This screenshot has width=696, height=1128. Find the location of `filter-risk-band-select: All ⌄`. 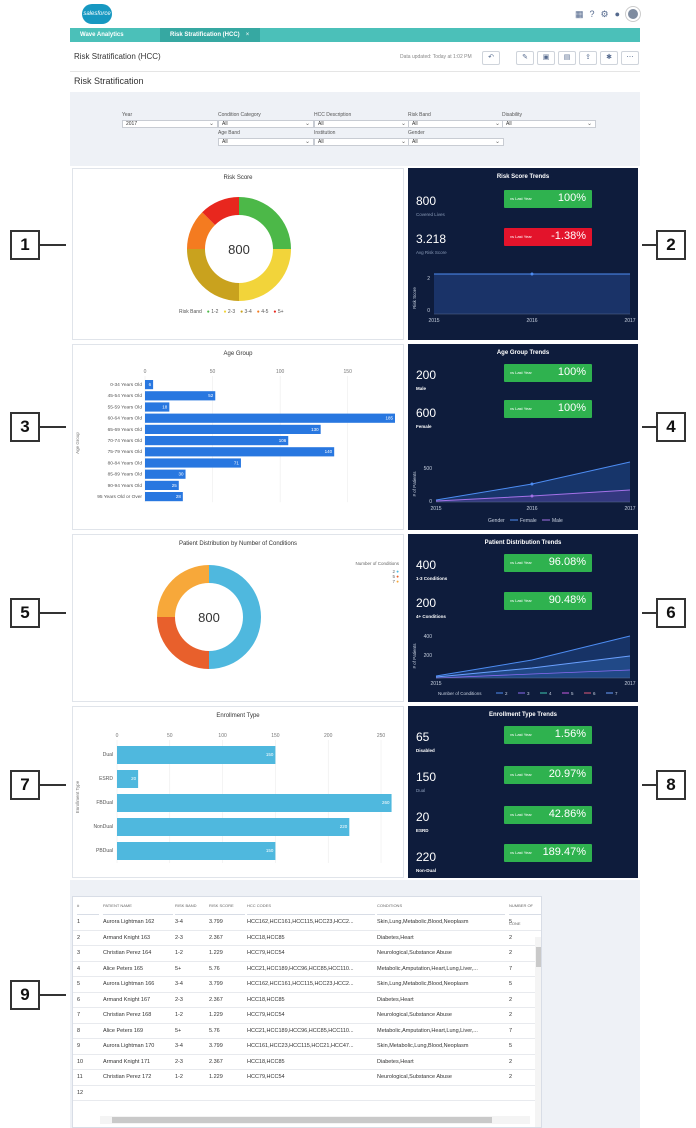

filter-risk-band-select: All ⌄ is located at coordinates (456, 124).